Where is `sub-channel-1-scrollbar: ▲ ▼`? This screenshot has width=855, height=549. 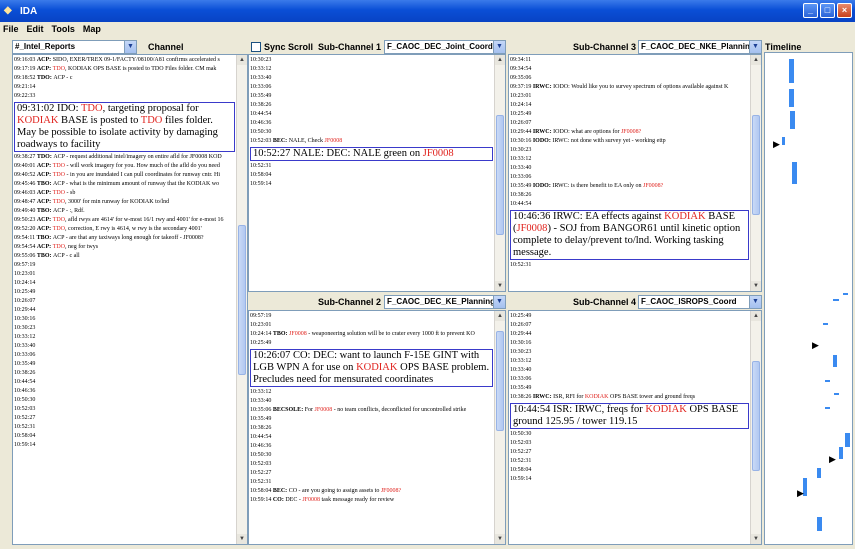 sub-channel-1-scrollbar: ▲ ▼ is located at coordinates (499, 173).